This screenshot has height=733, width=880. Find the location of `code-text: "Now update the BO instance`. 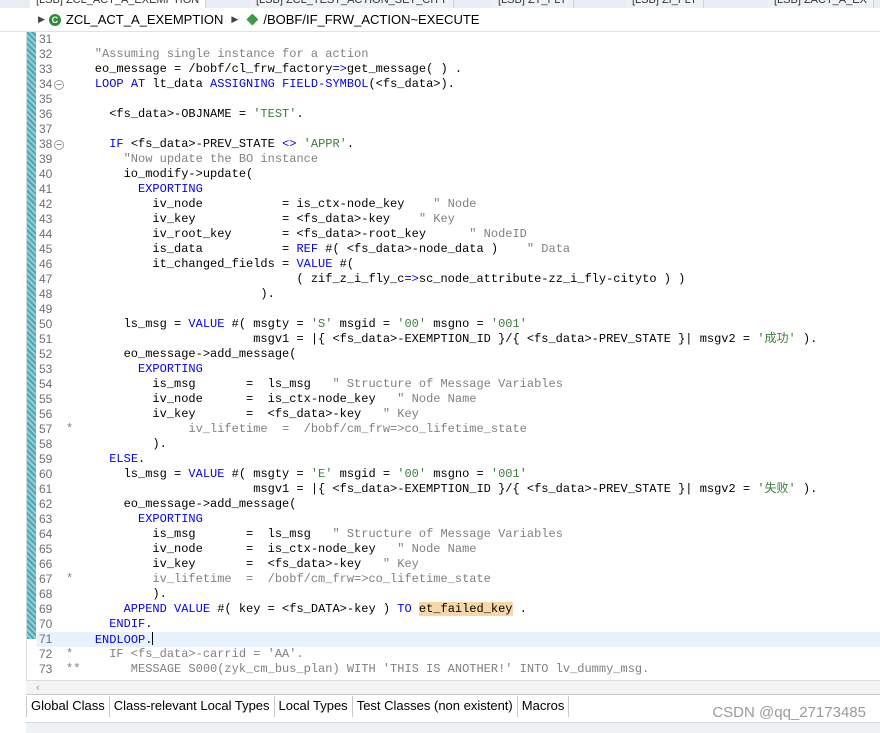

code-text: "Now update the BO instance is located at coordinates (192, 159).